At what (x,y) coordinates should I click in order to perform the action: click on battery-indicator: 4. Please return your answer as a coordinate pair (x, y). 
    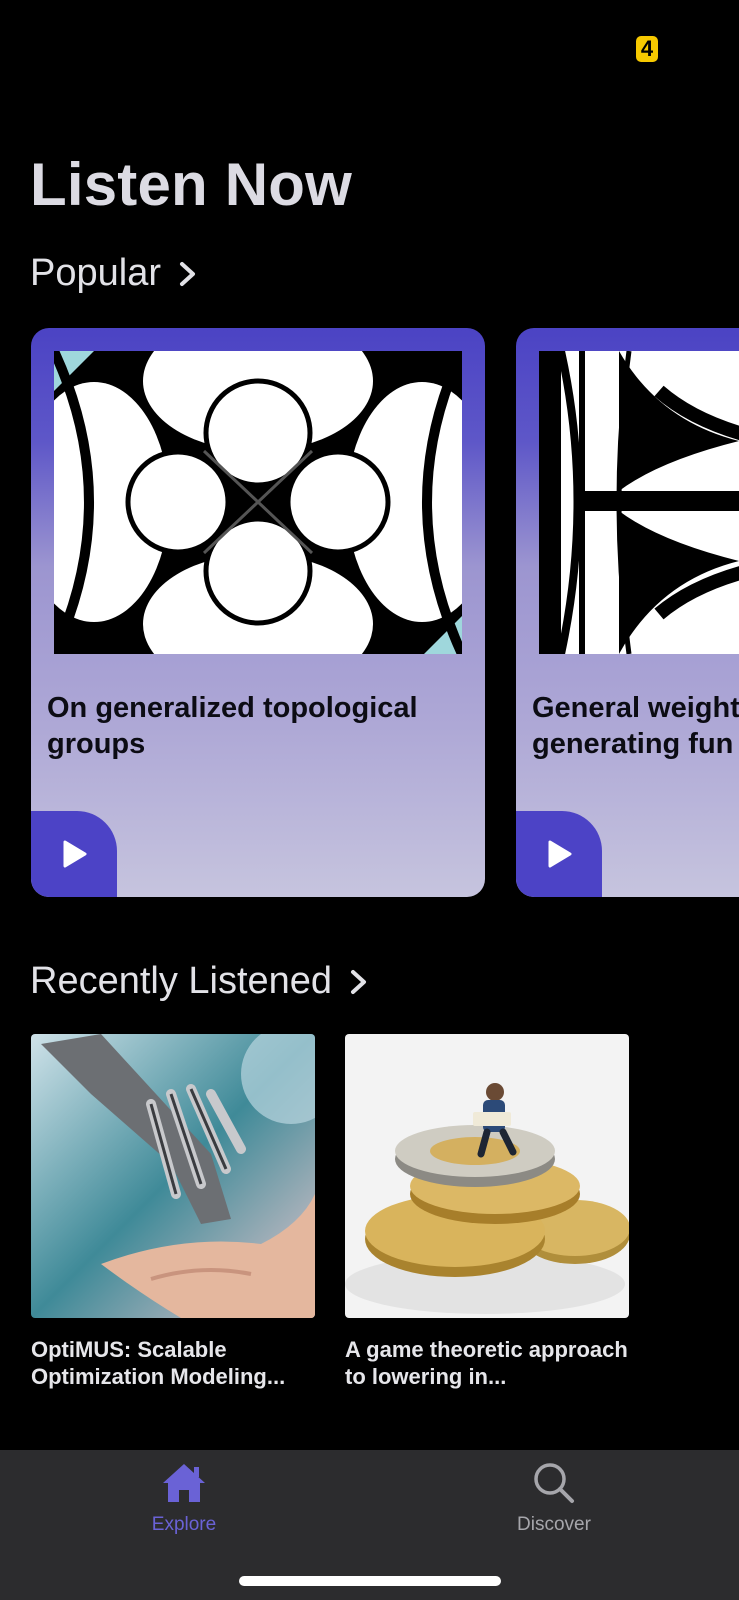
    Looking at the image, I should click on (647, 49).